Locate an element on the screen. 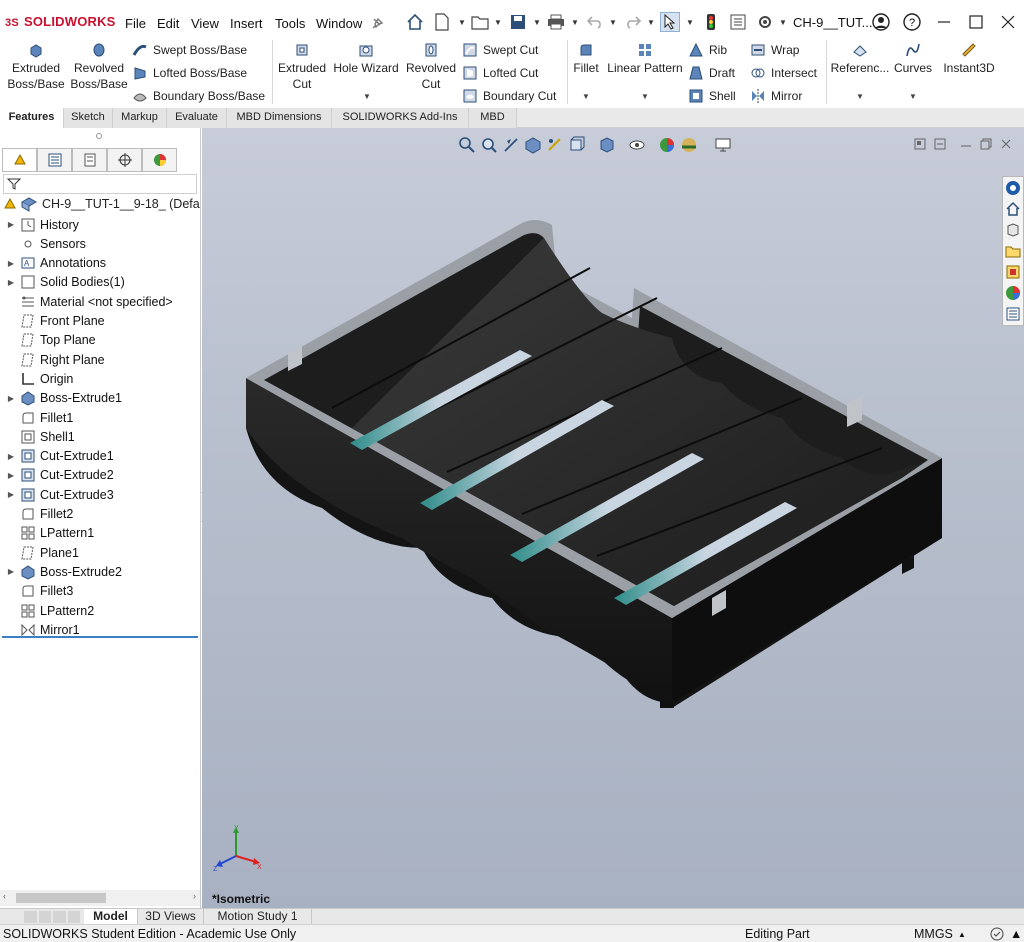 The image size is (1024, 942). custom-properties-icon is located at coordinates (1013, 314).